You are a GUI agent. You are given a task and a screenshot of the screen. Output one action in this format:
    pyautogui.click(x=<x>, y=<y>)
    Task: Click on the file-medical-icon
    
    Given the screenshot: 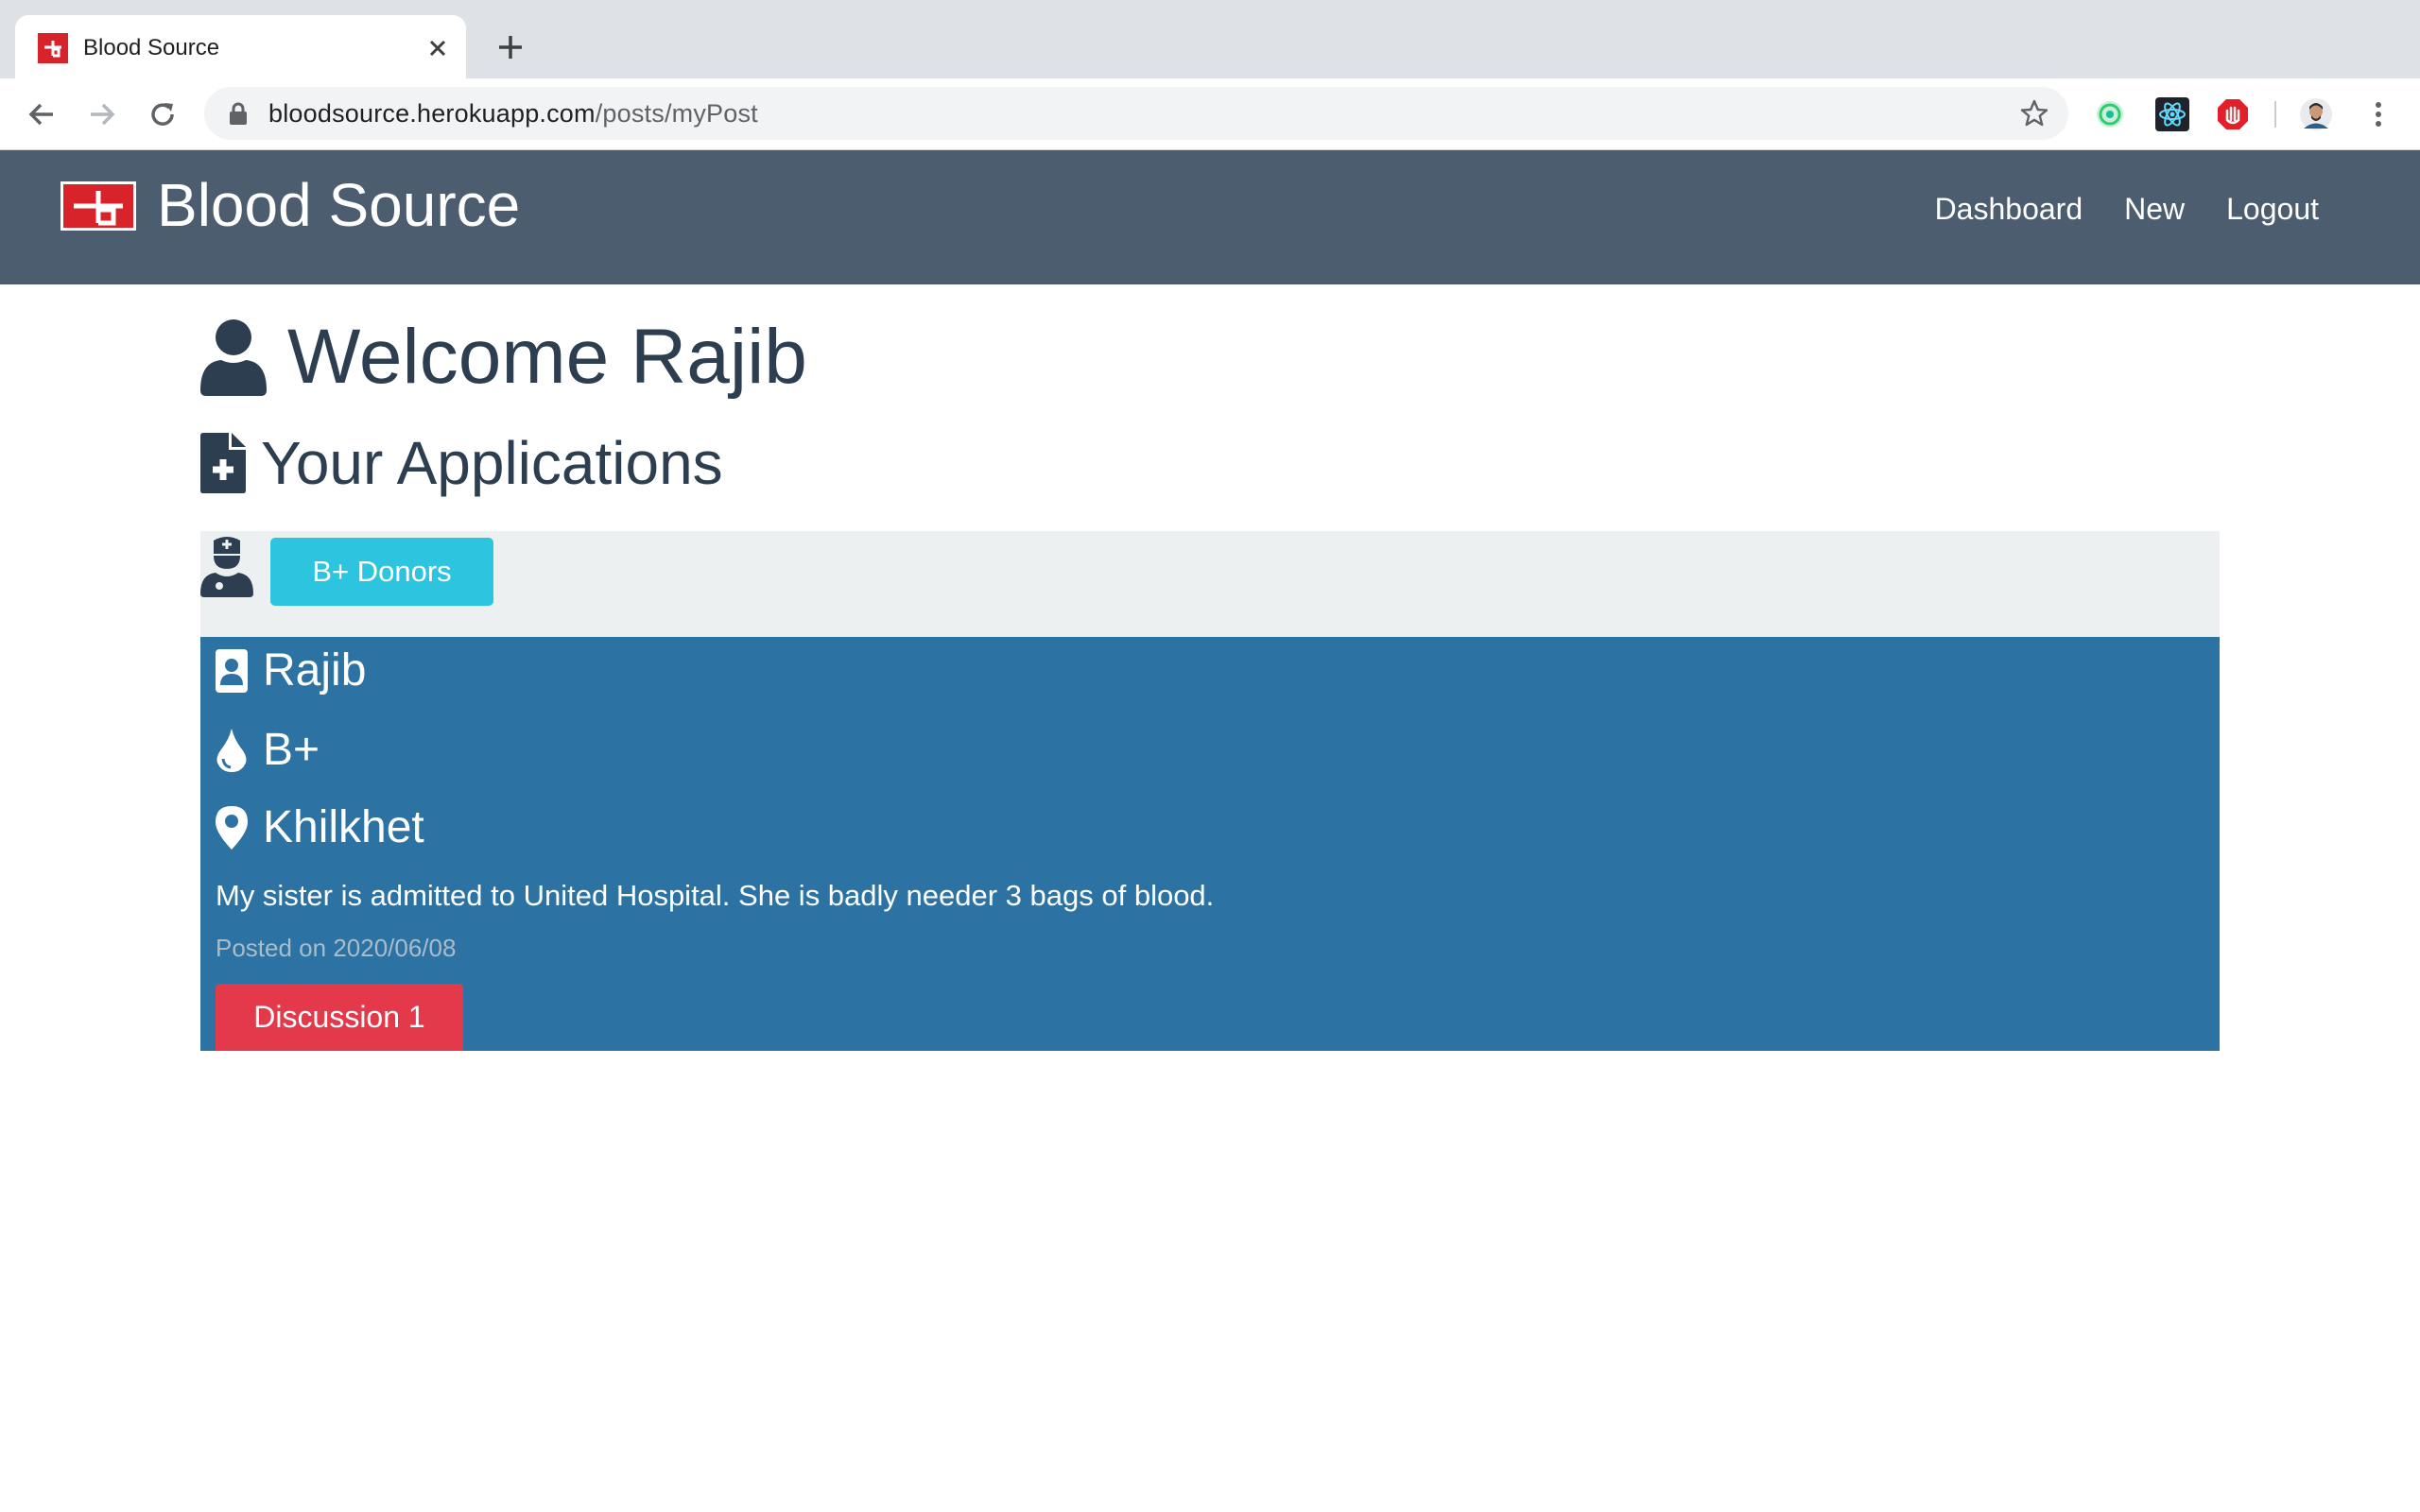 What is the action you would take?
    pyautogui.click(x=223, y=463)
    